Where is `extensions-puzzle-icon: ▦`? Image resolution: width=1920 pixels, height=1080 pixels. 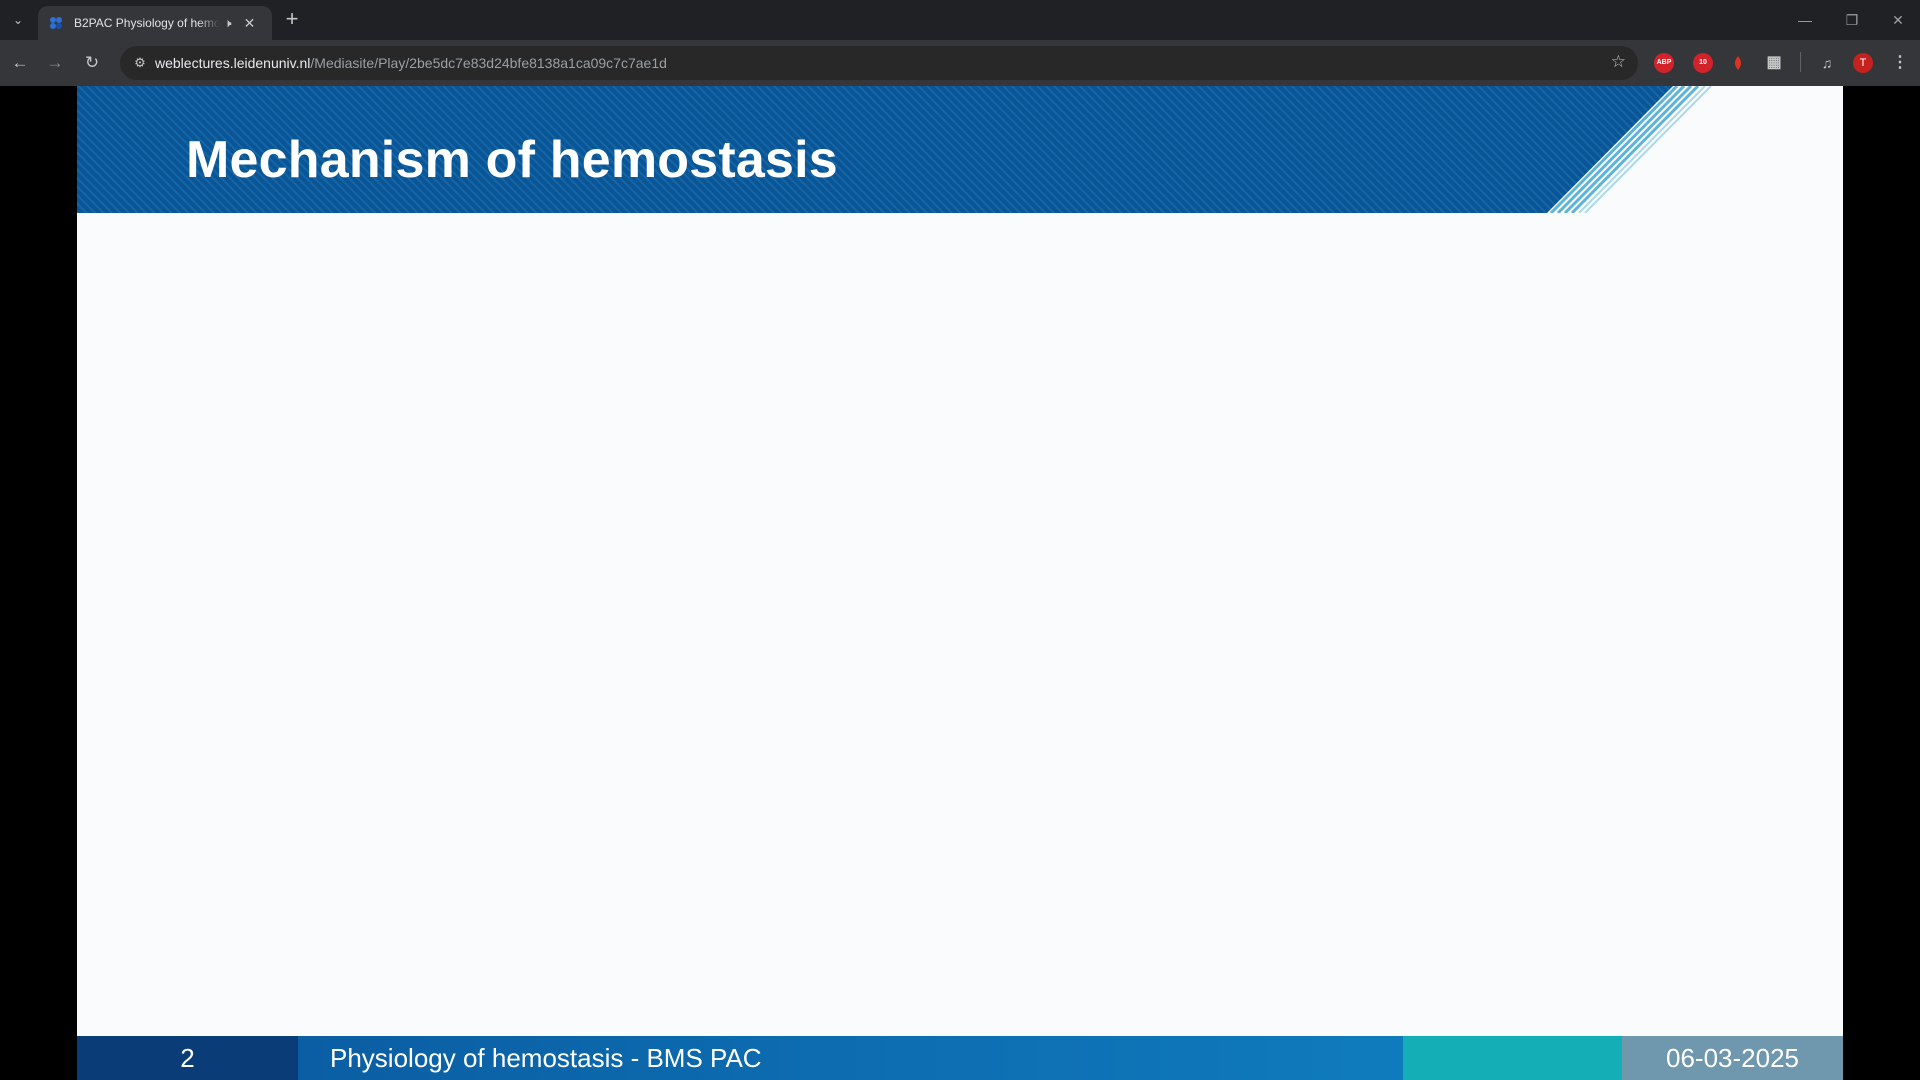
extensions-puzzle-icon: ▦ is located at coordinates (1774, 63).